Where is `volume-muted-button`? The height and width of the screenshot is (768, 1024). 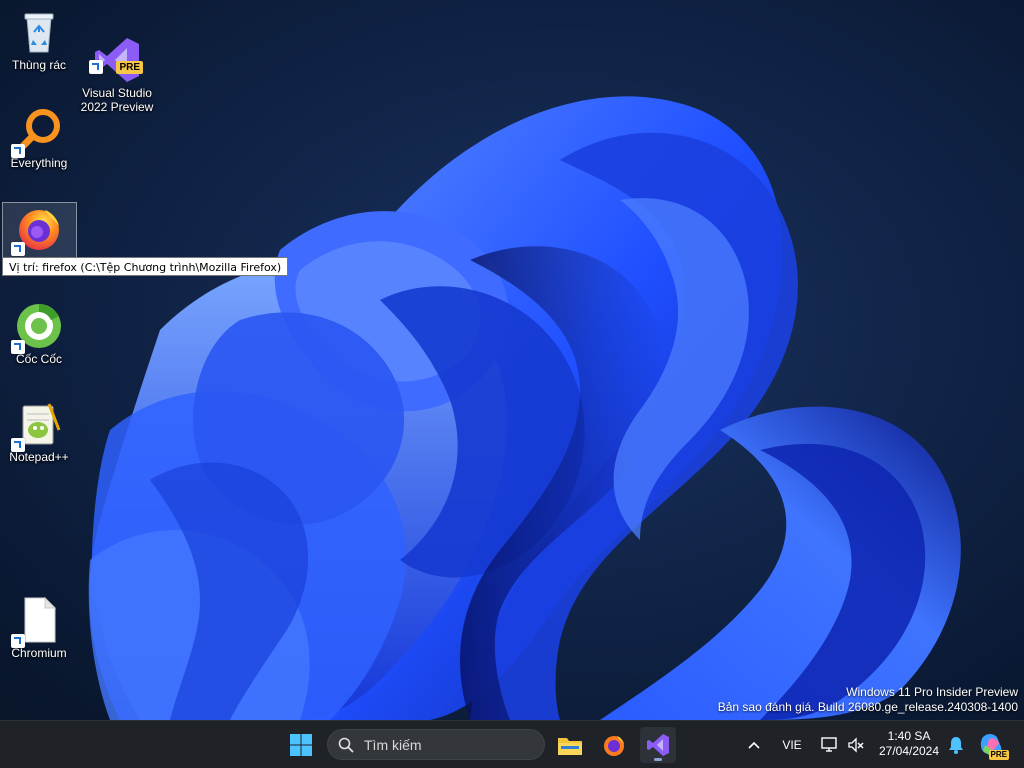
volume-muted-button is located at coordinates (856, 745).